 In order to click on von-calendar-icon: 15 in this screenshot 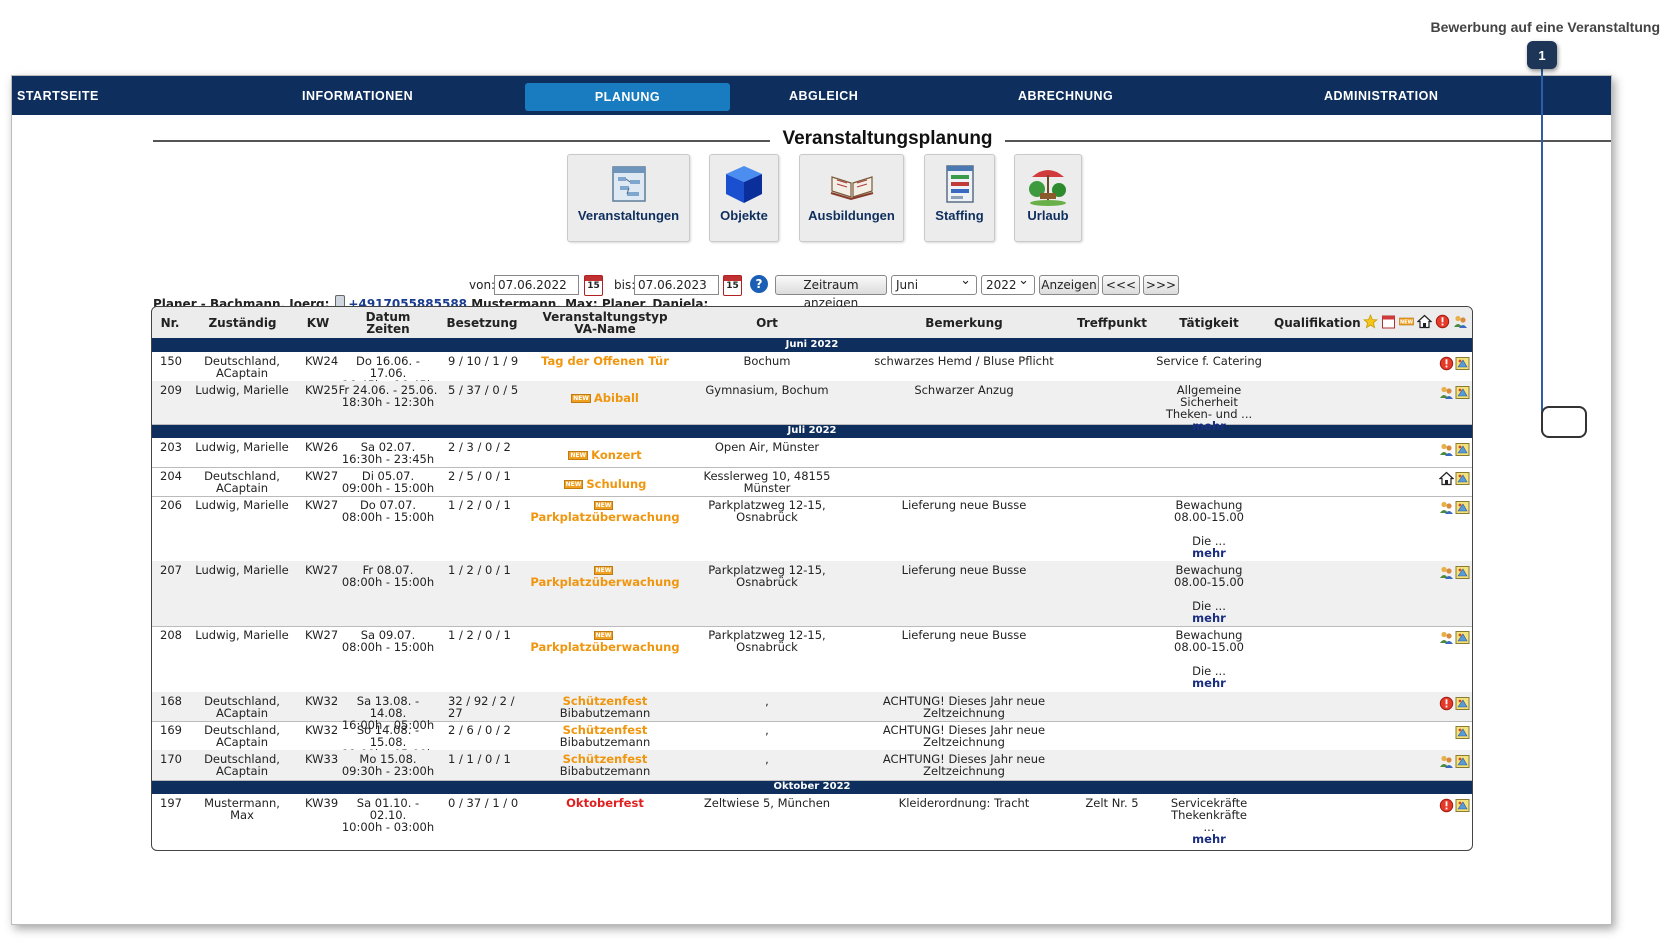, I will do `click(593, 285)`.